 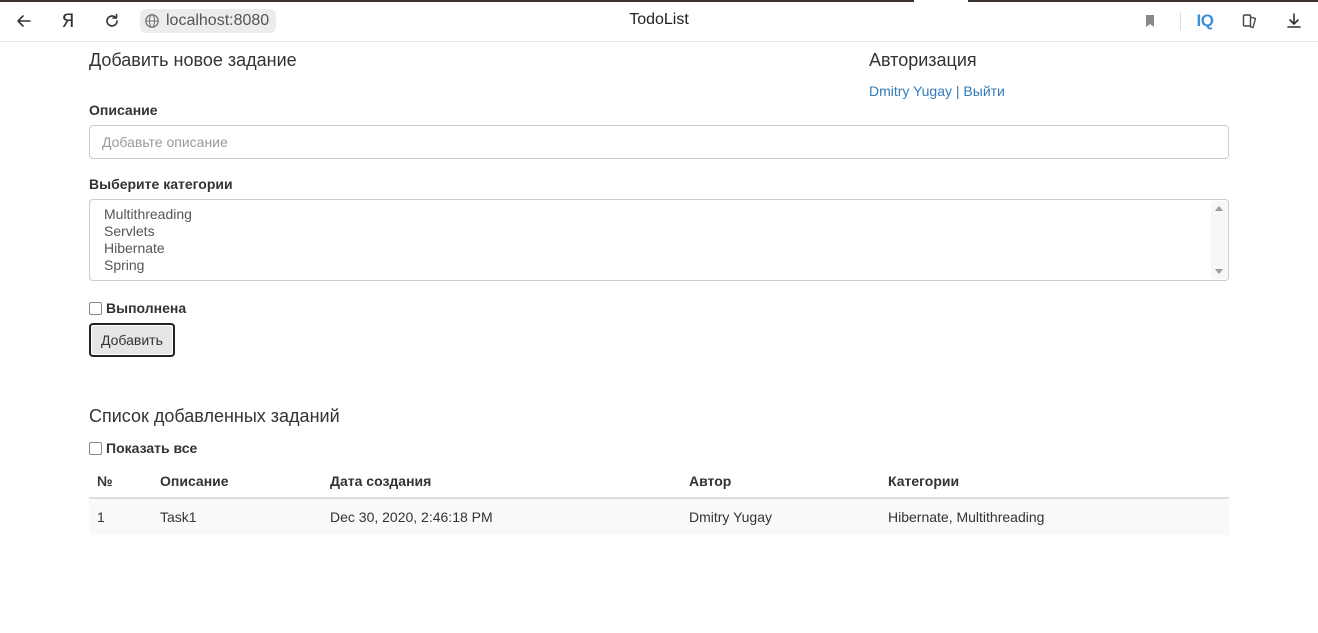 I want to click on scroll-up-icon, so click(x=1219, y=208).